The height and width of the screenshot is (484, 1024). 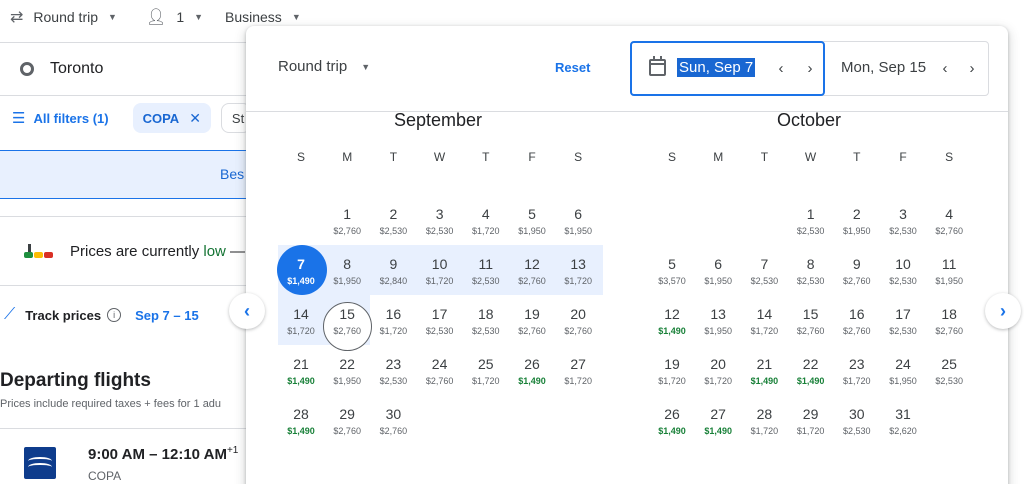 What do you see at coordinates (532, 272) in the screenshot?
I see `calendar-day: 12 $2,760` at bounding box center [532, 272].